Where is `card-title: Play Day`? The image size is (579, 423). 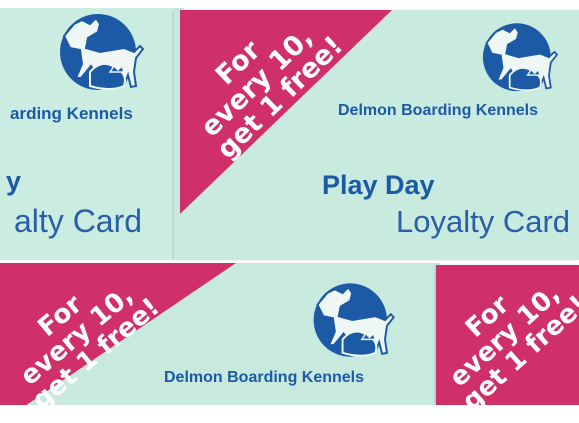
card-title: Play Day is located at coordinates (378, 185).